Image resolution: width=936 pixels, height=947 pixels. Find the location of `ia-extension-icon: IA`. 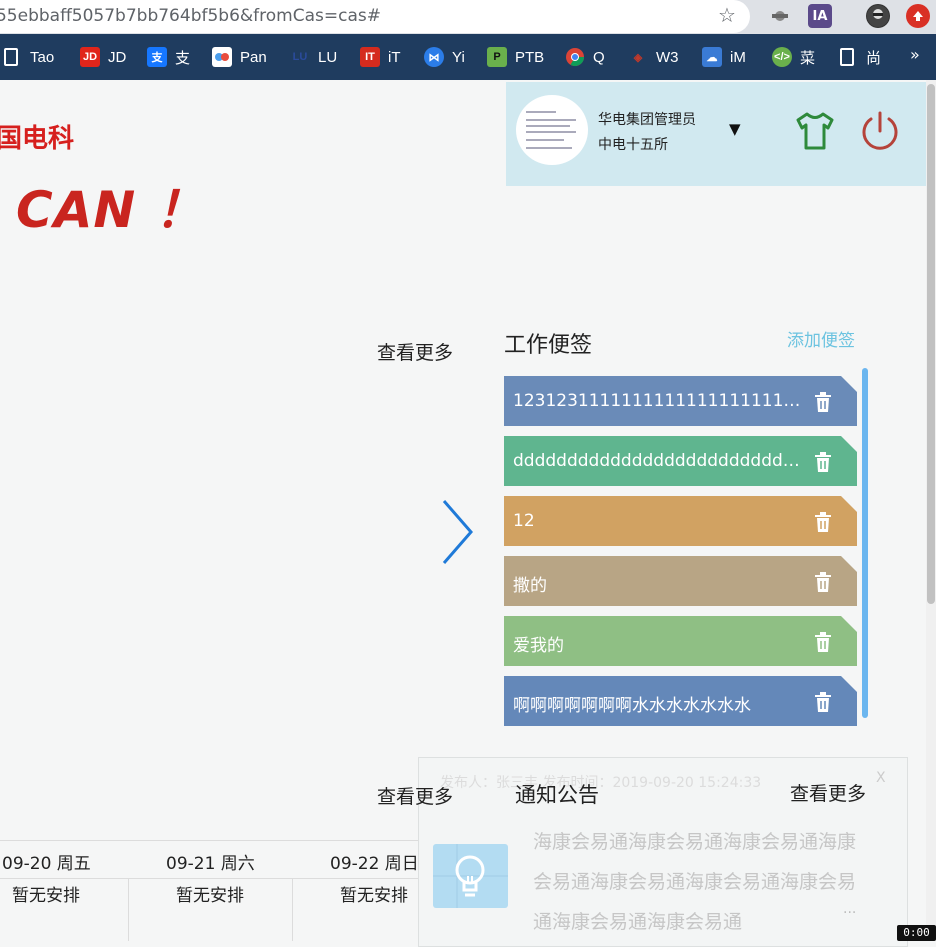

ia-extension-icon: IA is located at coordinates (820, 16).